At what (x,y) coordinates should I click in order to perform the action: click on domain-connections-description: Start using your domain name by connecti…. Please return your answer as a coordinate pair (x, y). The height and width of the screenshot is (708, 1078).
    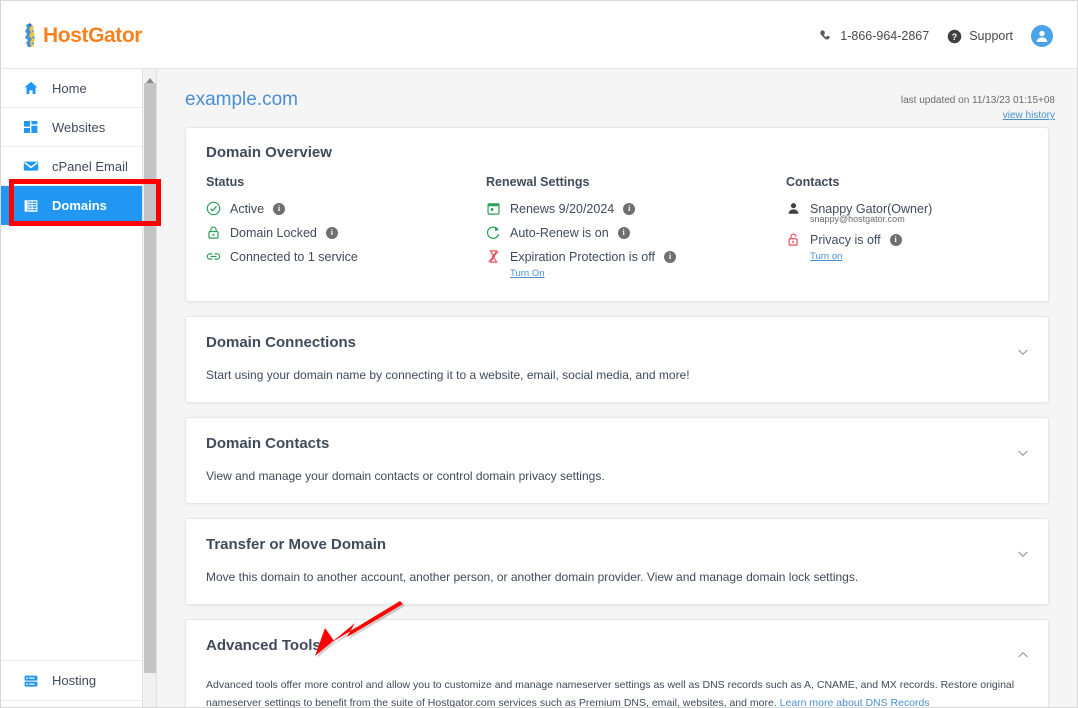
    Looking at the image, I should click on (448, 375).